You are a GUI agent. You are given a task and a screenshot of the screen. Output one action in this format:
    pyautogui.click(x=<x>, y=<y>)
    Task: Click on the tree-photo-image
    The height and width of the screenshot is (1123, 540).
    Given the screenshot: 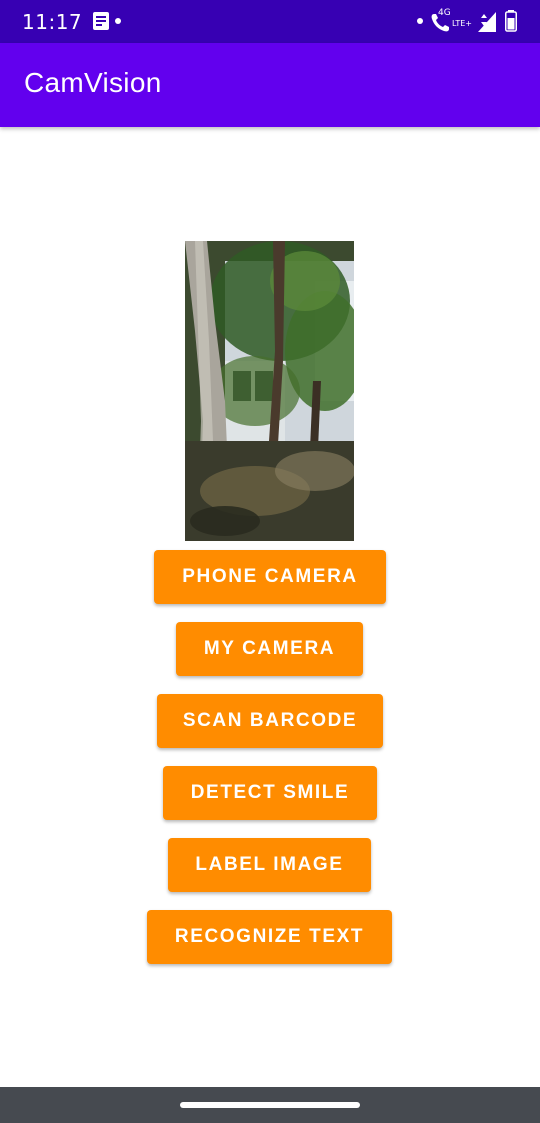 What is the action you would take?
    pyautogui.click(x=269, y=391)
    